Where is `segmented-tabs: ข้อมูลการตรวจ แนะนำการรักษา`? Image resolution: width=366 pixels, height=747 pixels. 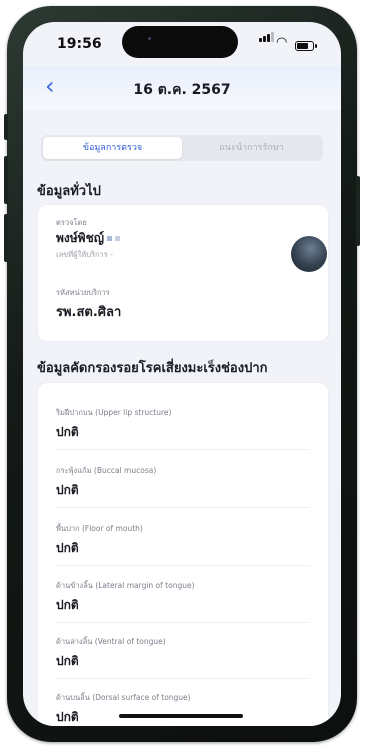
segmented-tabs: ข้อมูลการตรวจ แนะนำการรักษา is located at coordinates (182, 148).